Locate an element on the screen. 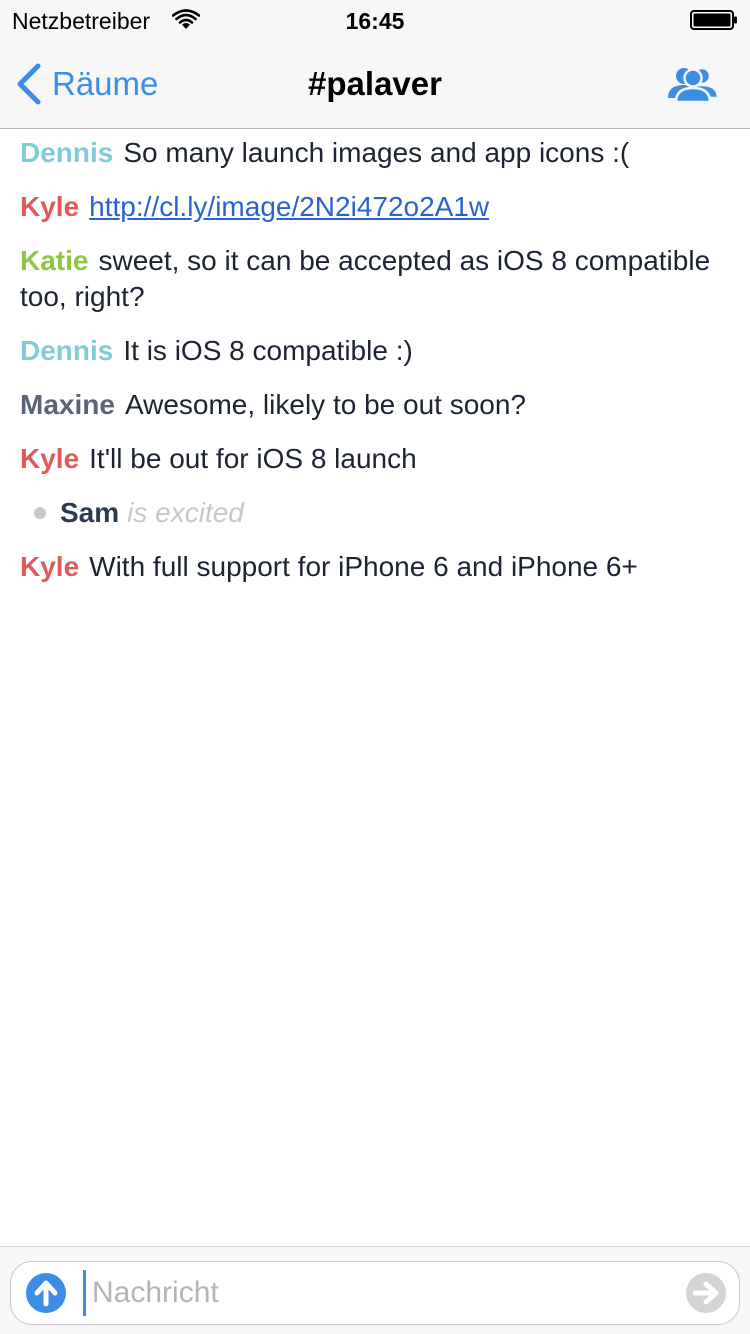 The width and height of the screenshot is (750, 1334). action-text: is excited is located at coordinates (185, 512).